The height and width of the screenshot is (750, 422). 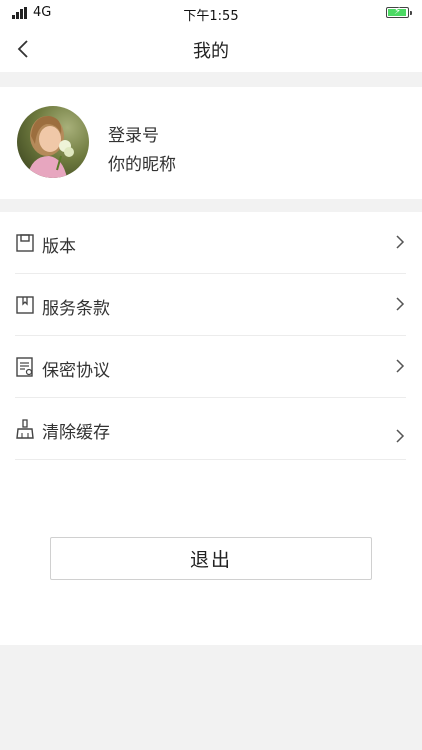 I want to click on menu-item-terms: 服务条款, so click(x=210, y=305).